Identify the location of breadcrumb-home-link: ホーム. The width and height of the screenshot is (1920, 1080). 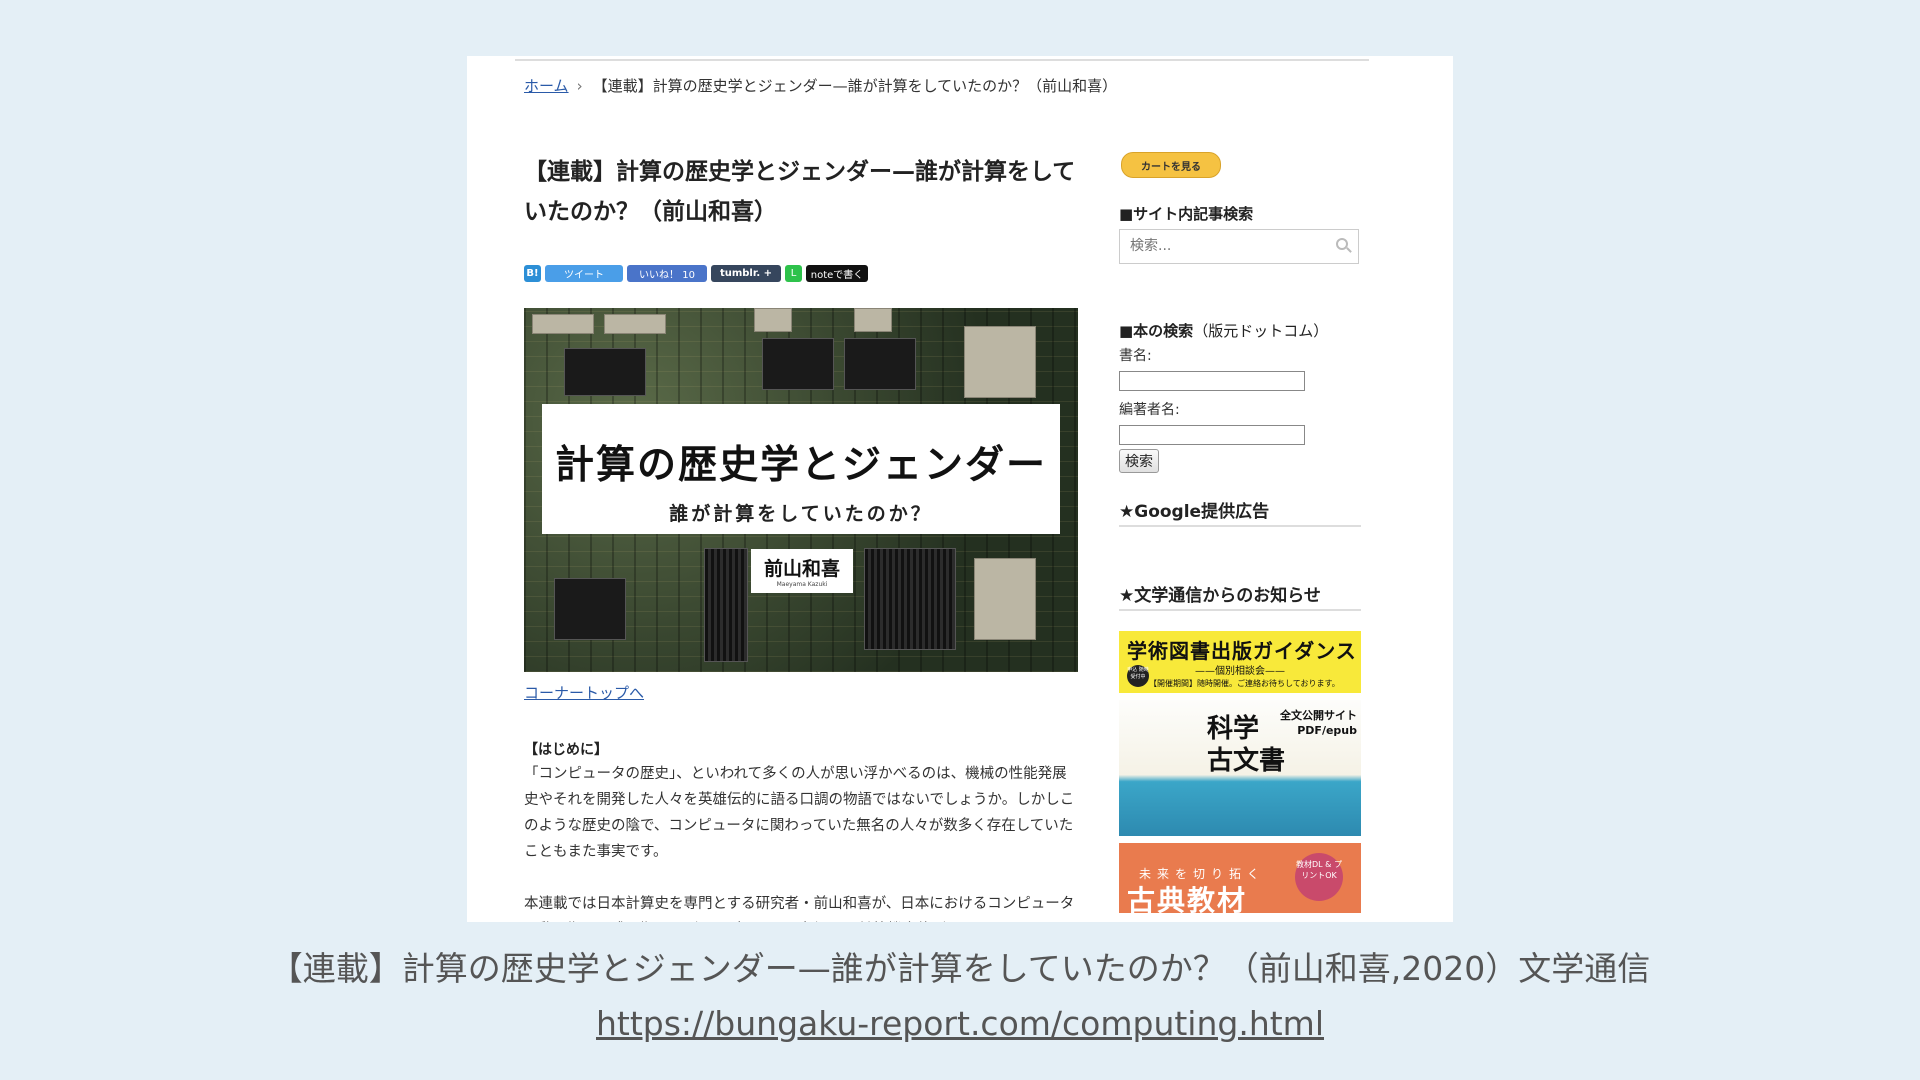
(546, 86).